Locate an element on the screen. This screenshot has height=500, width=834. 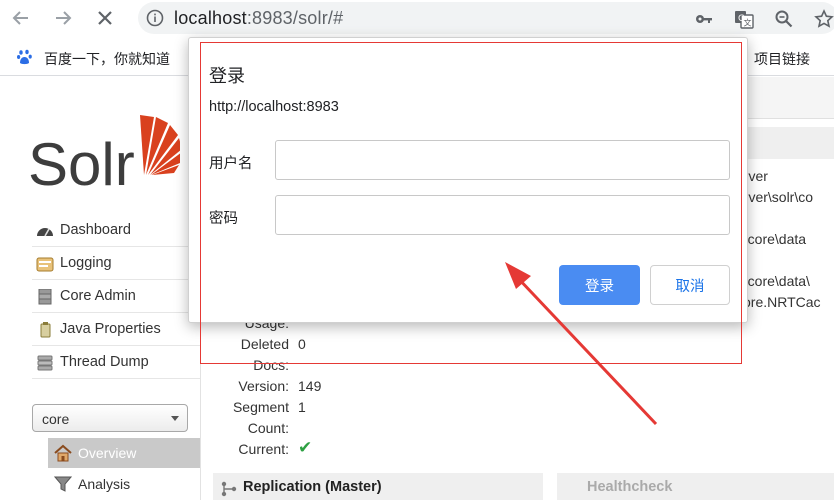
java-properties-icon is located at coordinates (45, 330).